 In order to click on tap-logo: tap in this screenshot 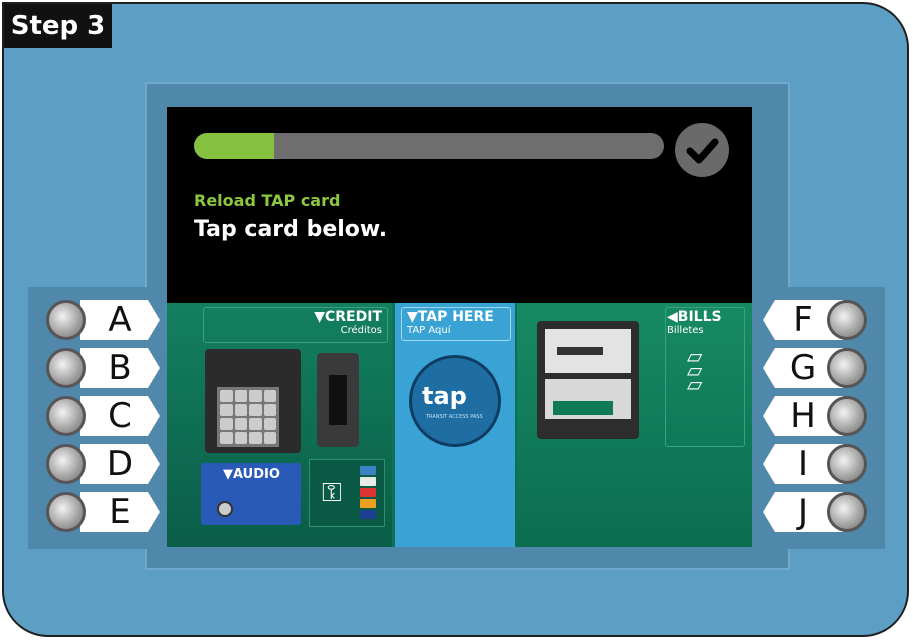, I will do `click(444, 396)`.